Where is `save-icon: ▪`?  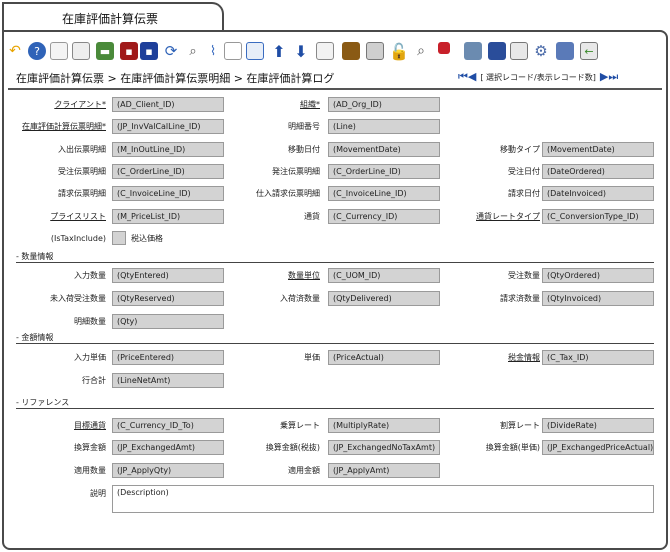
save-icon: ▪ is located at coordinates (129, 51).